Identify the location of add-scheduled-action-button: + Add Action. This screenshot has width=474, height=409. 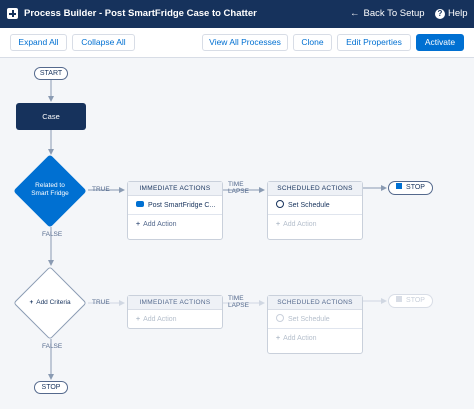
(315, 224).